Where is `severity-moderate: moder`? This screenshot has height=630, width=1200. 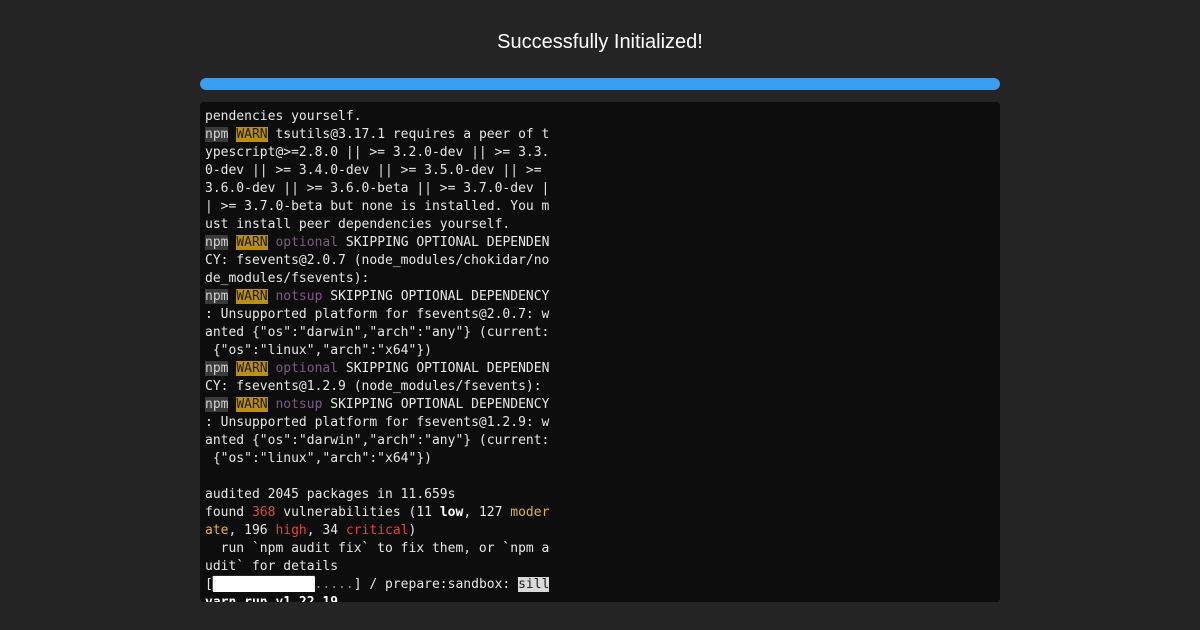 severity-moderate: moder is located at coordinates (530, 512).